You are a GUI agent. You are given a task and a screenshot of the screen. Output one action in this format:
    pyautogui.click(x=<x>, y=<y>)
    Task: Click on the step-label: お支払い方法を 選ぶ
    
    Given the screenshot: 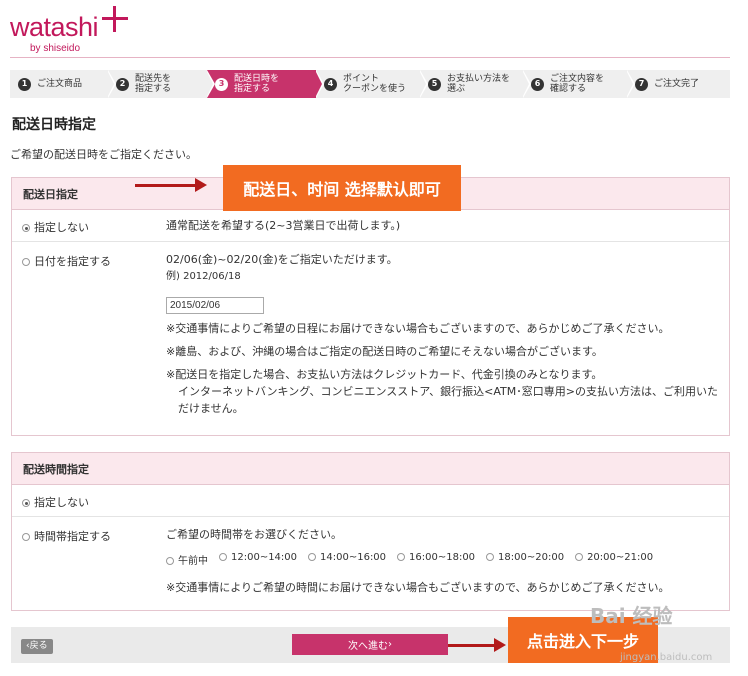 What is the action you would take?
    pyautogui.click(x=479, y=84)
    